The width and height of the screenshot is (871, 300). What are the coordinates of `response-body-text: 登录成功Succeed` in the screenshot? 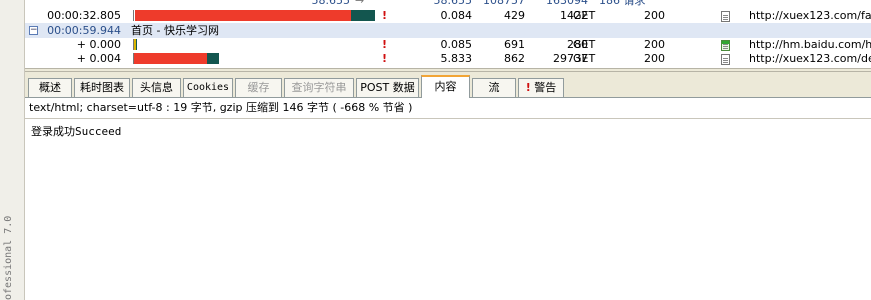 It's located at (76, 131).